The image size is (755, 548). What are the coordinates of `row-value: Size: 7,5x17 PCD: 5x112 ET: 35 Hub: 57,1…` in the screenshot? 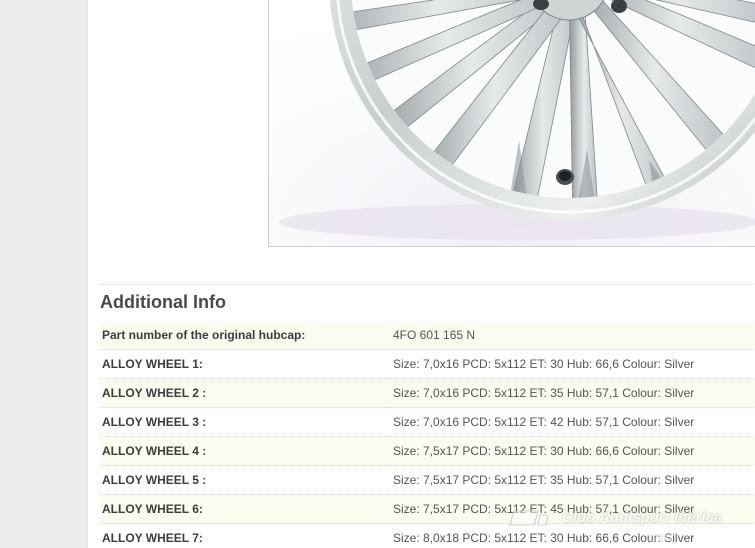 It's located at (573, 480).